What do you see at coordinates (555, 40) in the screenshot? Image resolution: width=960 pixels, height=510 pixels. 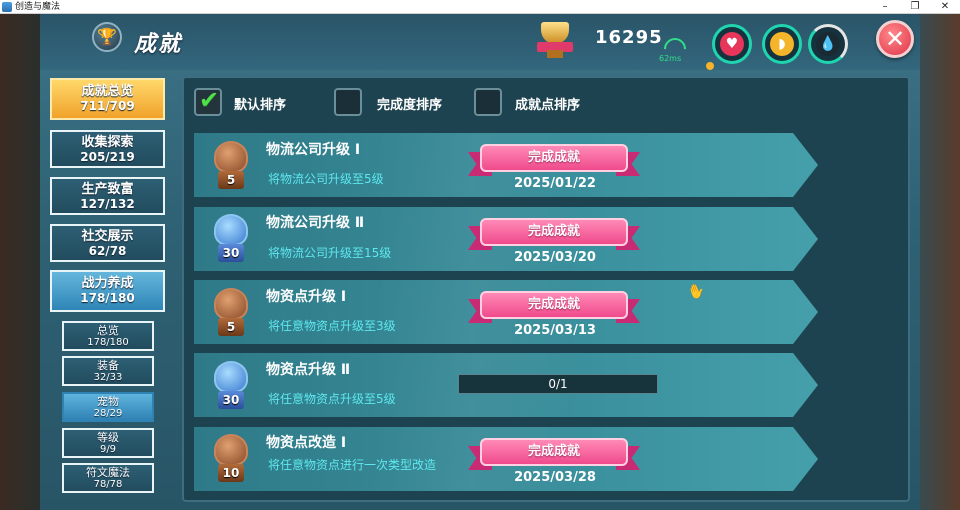 I see `gold-cup-icon` at bounding box center [555, 40].